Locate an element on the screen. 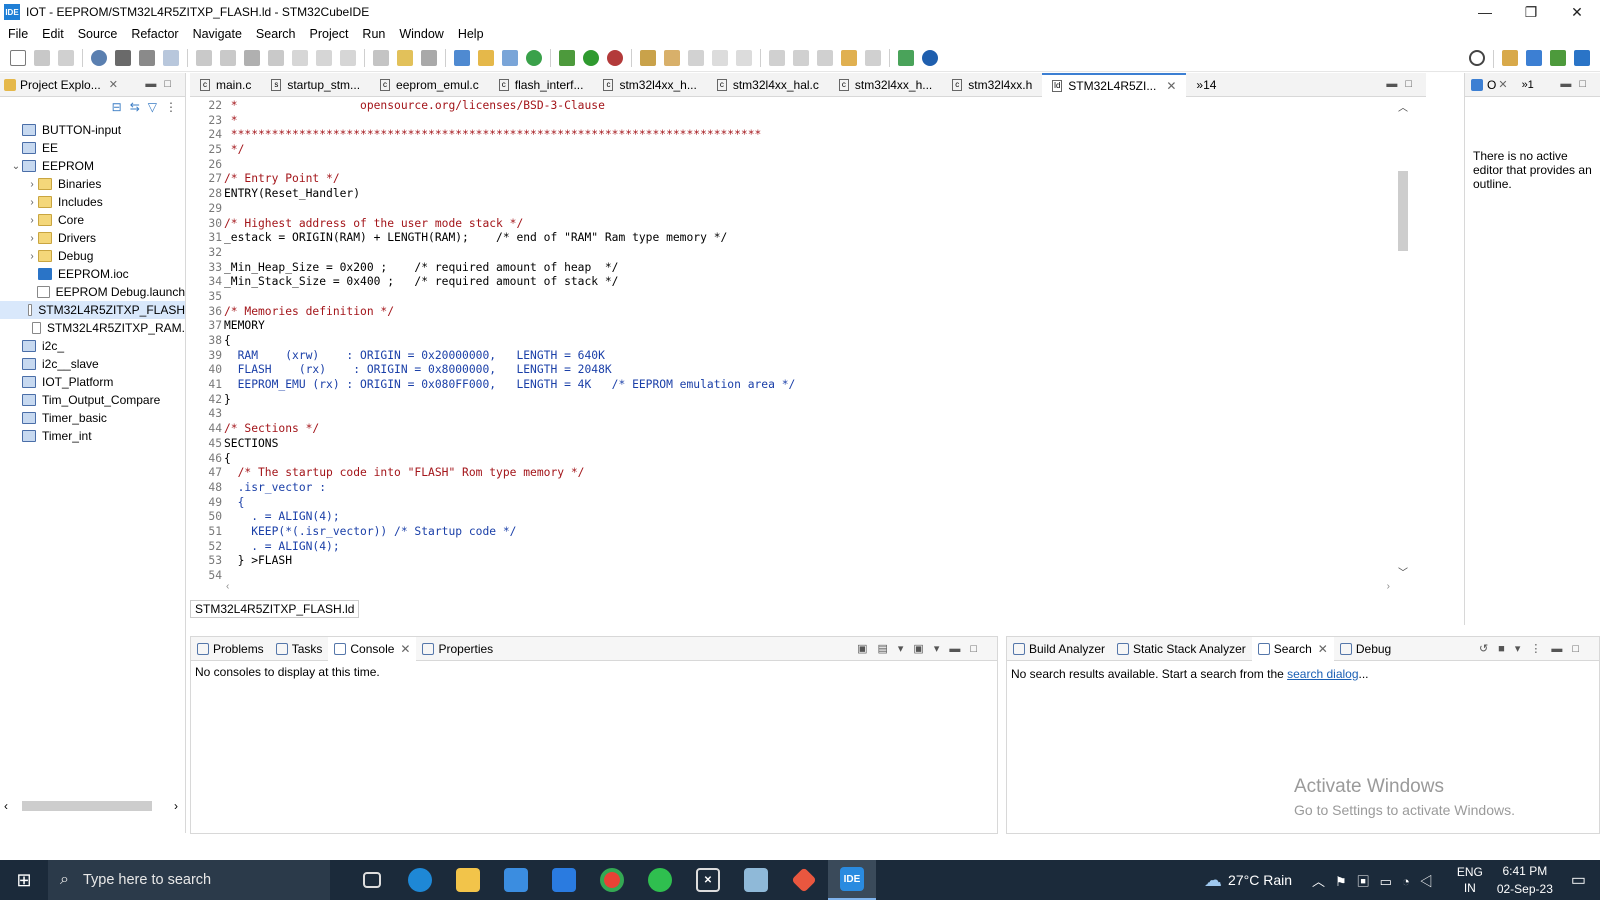  tab-static-stack-analyzer: Static Stack Analyzer is located at coordinates (1181, 649).